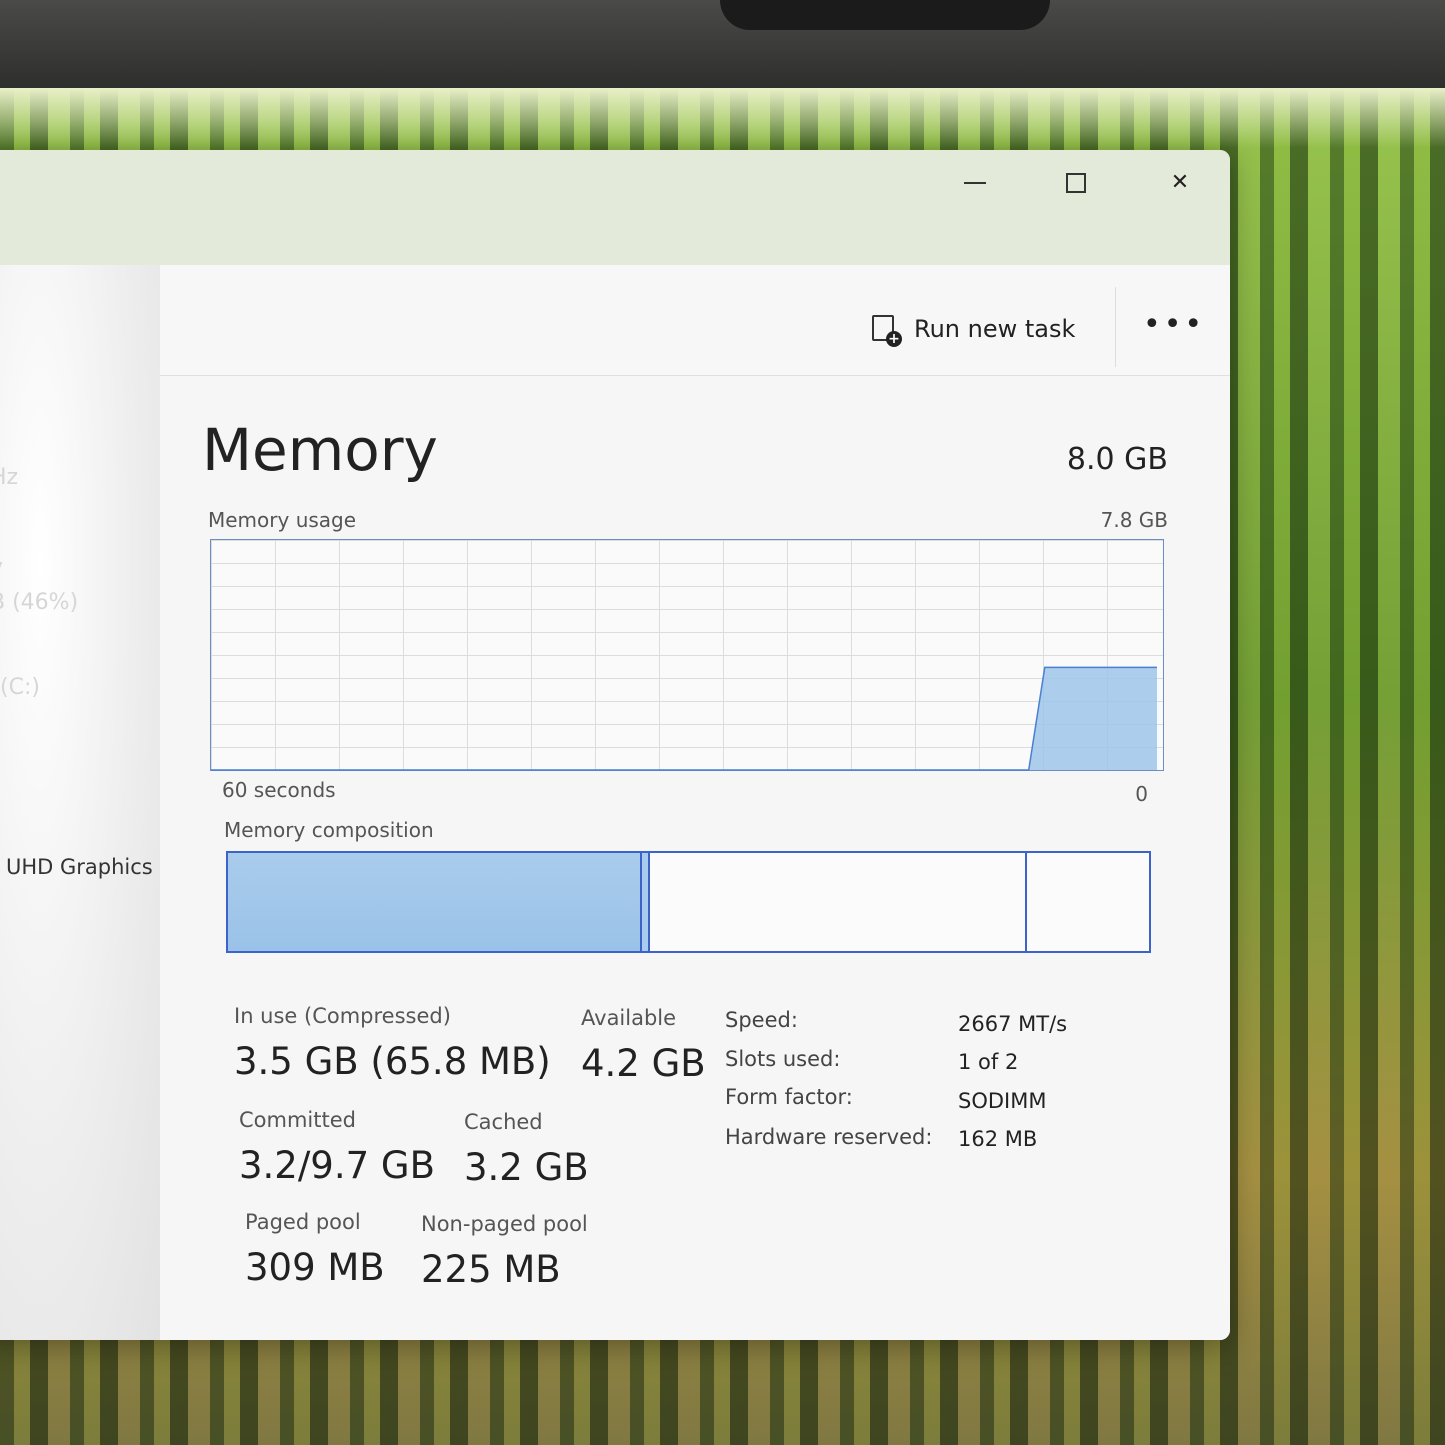 Image resolution: width=1445 pixels, height=1445 pixels. I want to click on maximize-icon, so click(1076, 182).